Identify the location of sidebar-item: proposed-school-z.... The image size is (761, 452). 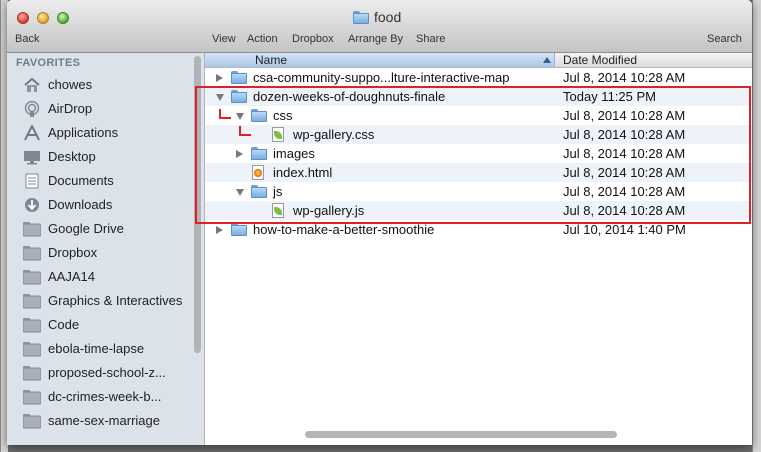
(105, 373).